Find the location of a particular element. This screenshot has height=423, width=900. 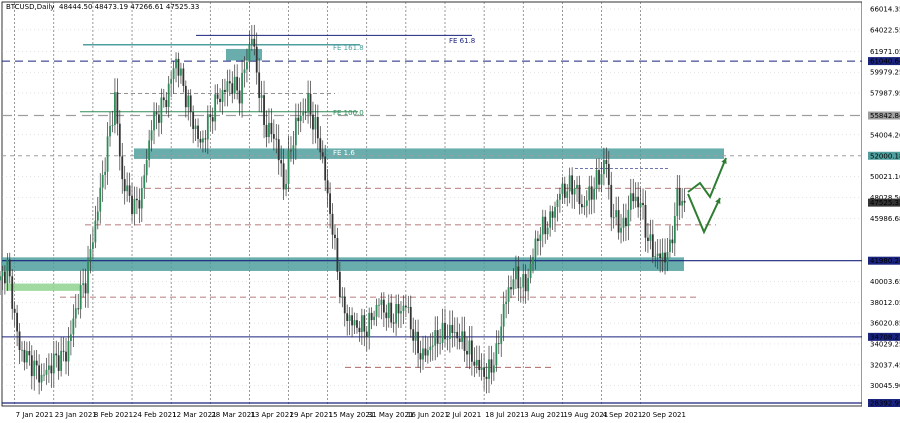

projection-arrows is located at coordinates (707, 196).